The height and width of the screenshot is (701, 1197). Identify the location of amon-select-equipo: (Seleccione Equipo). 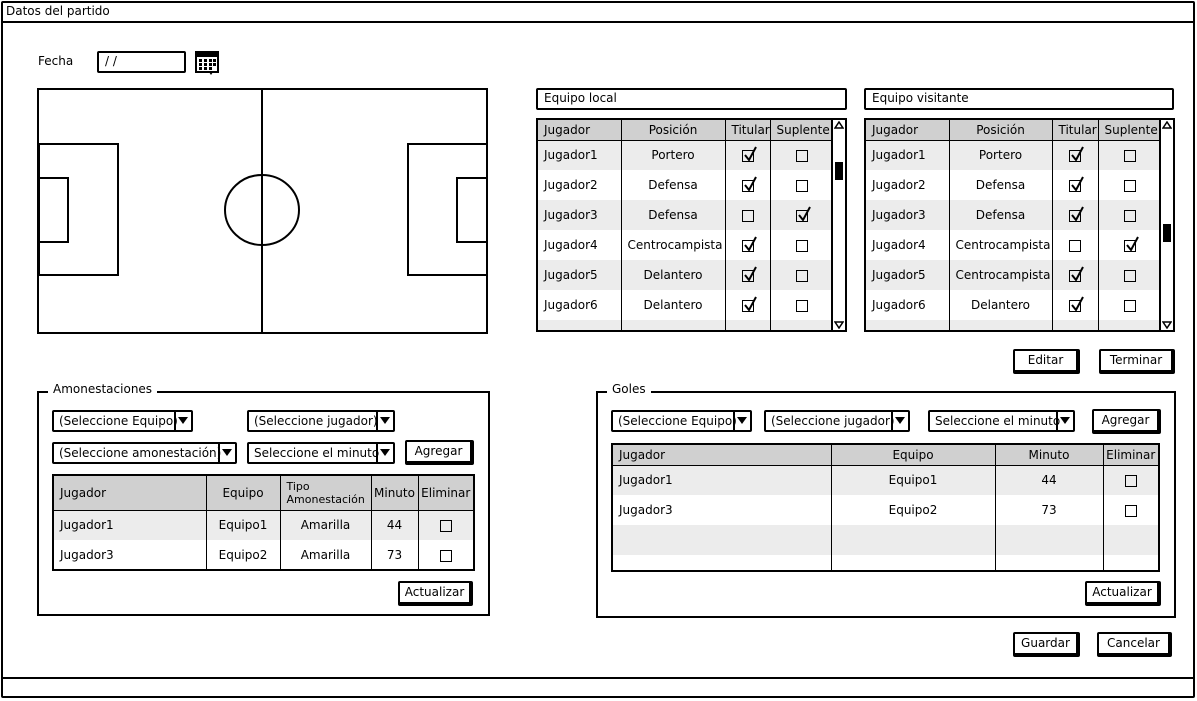
(122, 421).